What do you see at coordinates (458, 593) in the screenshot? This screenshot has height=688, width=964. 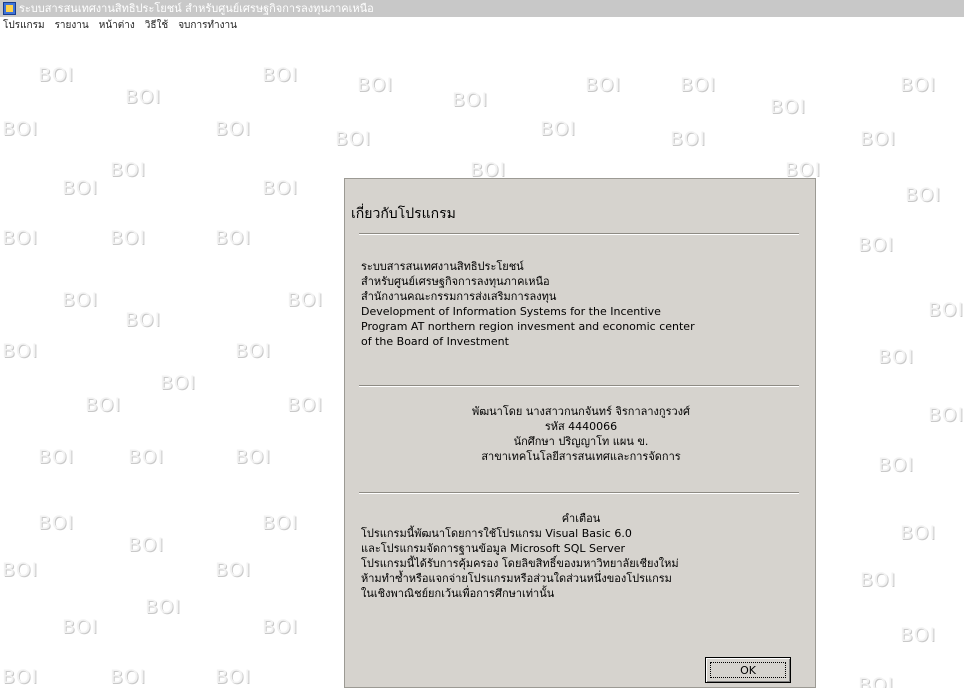 I see `warning-line: ในเชิงพาณิชย์ยกเว้นเพื่อการศึกษาเท่านั้น` at bounding box center [458, 593].